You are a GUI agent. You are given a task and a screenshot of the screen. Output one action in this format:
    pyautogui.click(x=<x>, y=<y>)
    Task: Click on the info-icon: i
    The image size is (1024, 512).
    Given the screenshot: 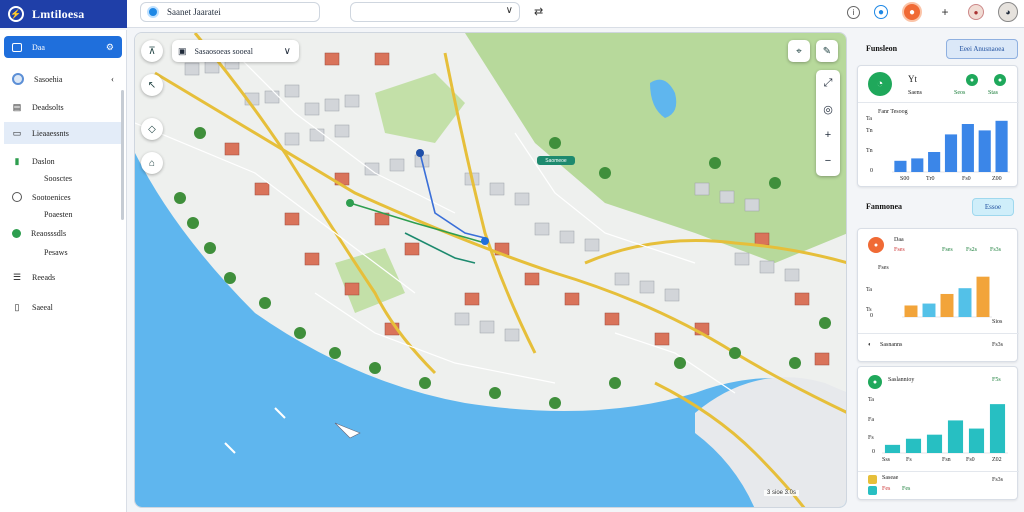 What is the action you would take?
    pyautogui.click(x=853, y=12)
    